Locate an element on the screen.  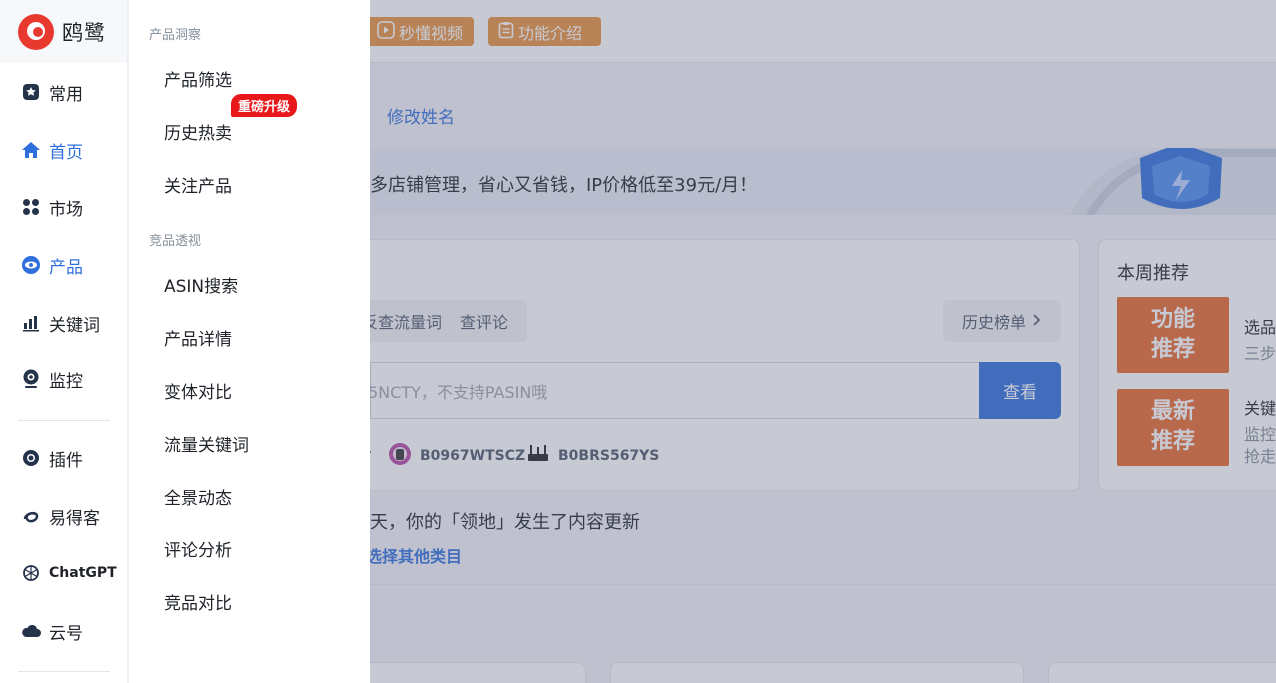
sidebar-item-label: 监控 is located at coordinates (66, 381).